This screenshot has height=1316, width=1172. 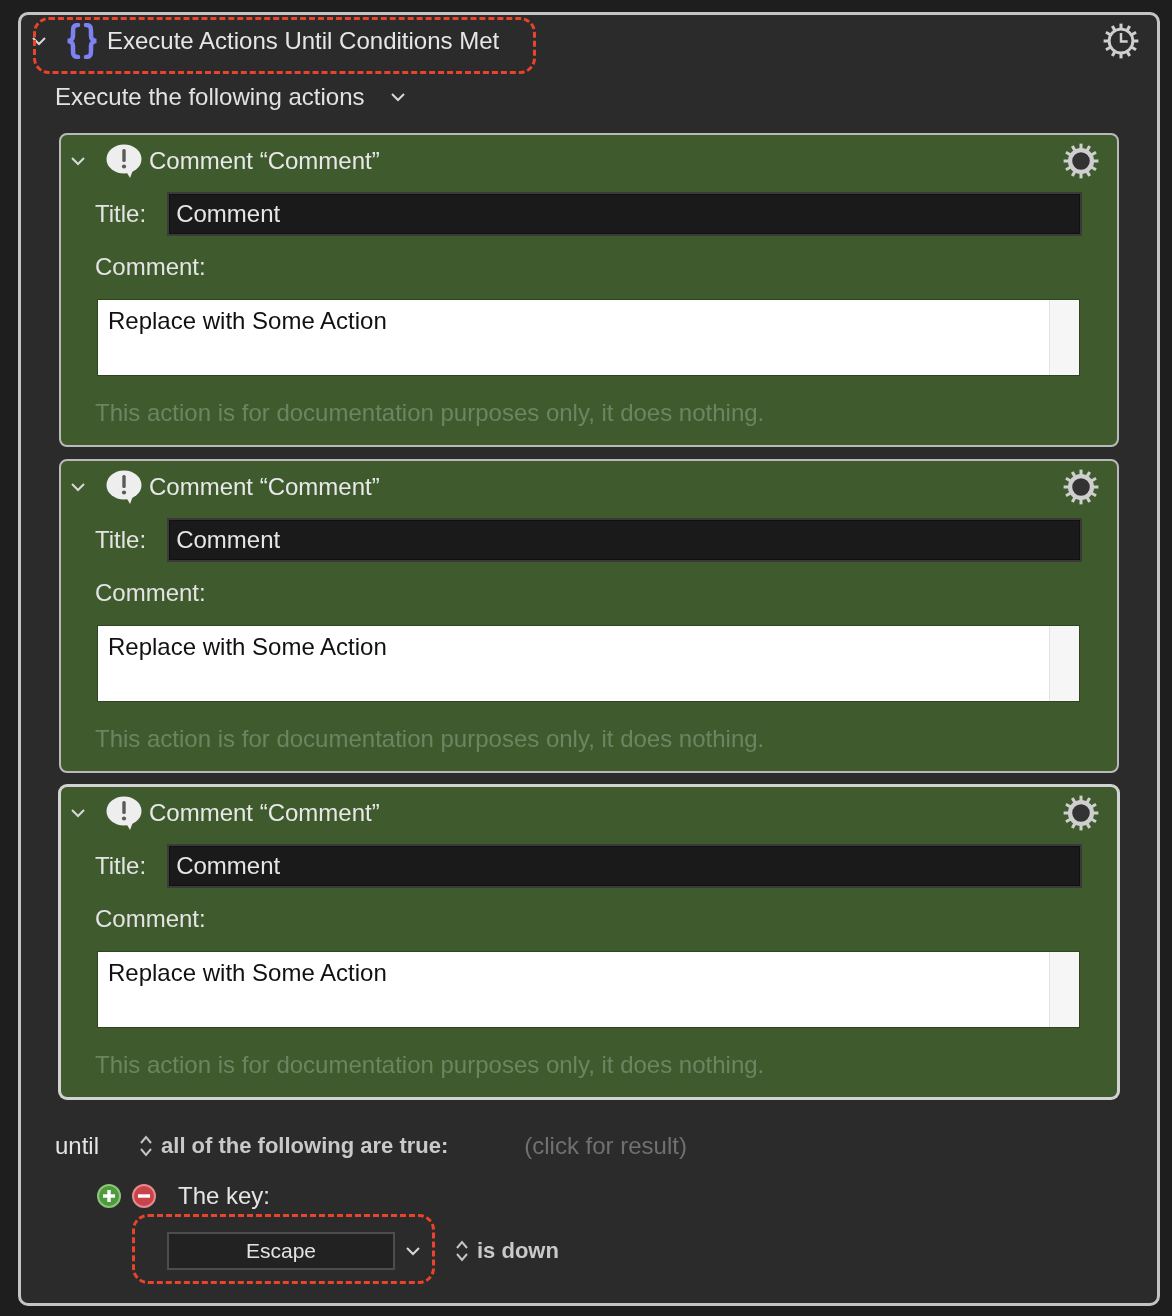 I want to click on section-menu-label: Execute the following actions, so click(x=210, y=97).